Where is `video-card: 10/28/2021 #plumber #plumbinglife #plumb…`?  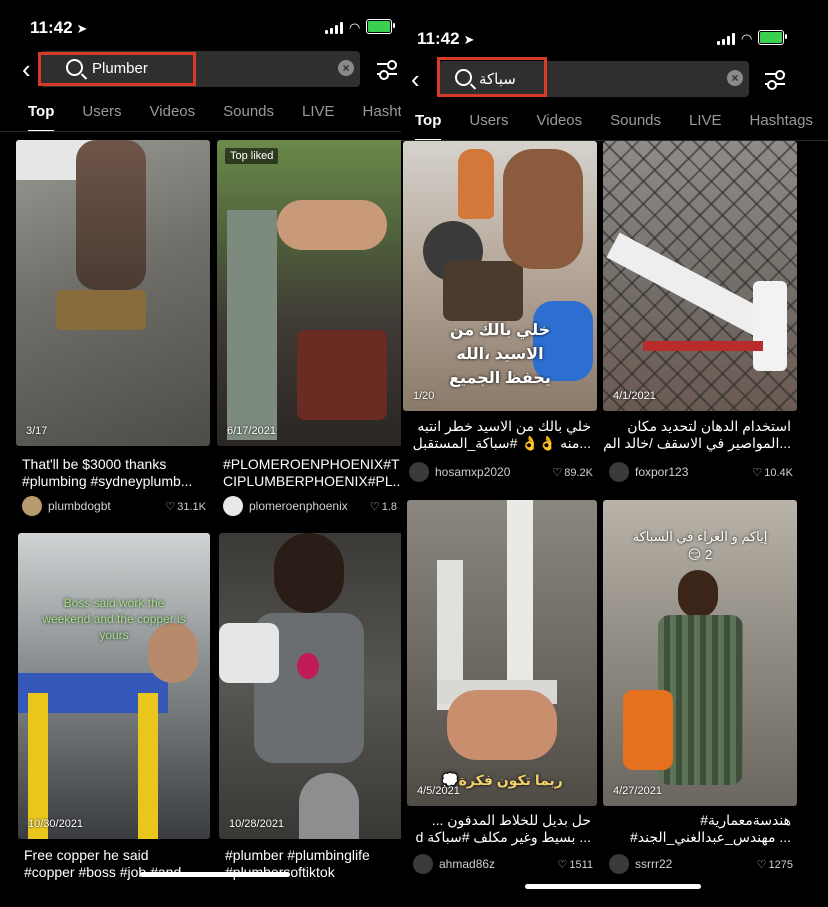 video-card: 10/28/2021 #plumber #plumbinglife #plumb… is located at coordinates (310, 720).